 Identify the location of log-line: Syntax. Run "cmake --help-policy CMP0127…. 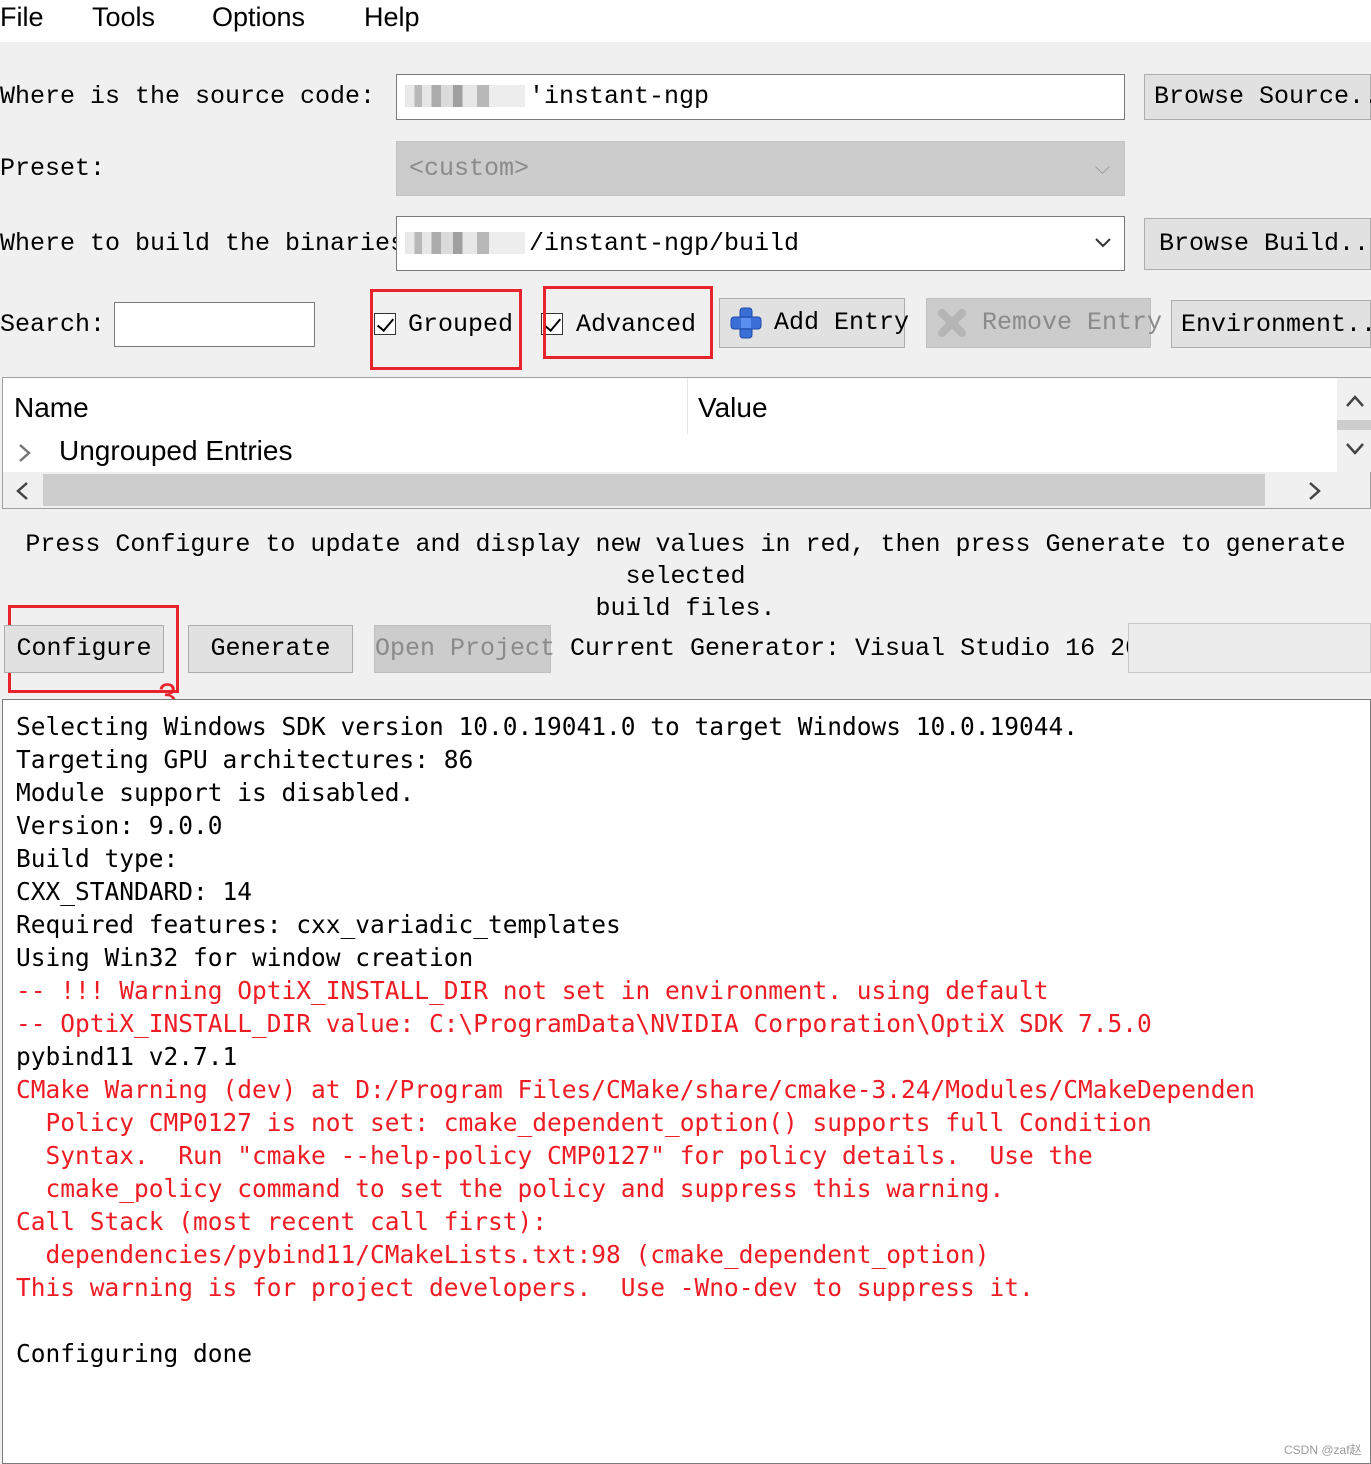
(554, 1155).